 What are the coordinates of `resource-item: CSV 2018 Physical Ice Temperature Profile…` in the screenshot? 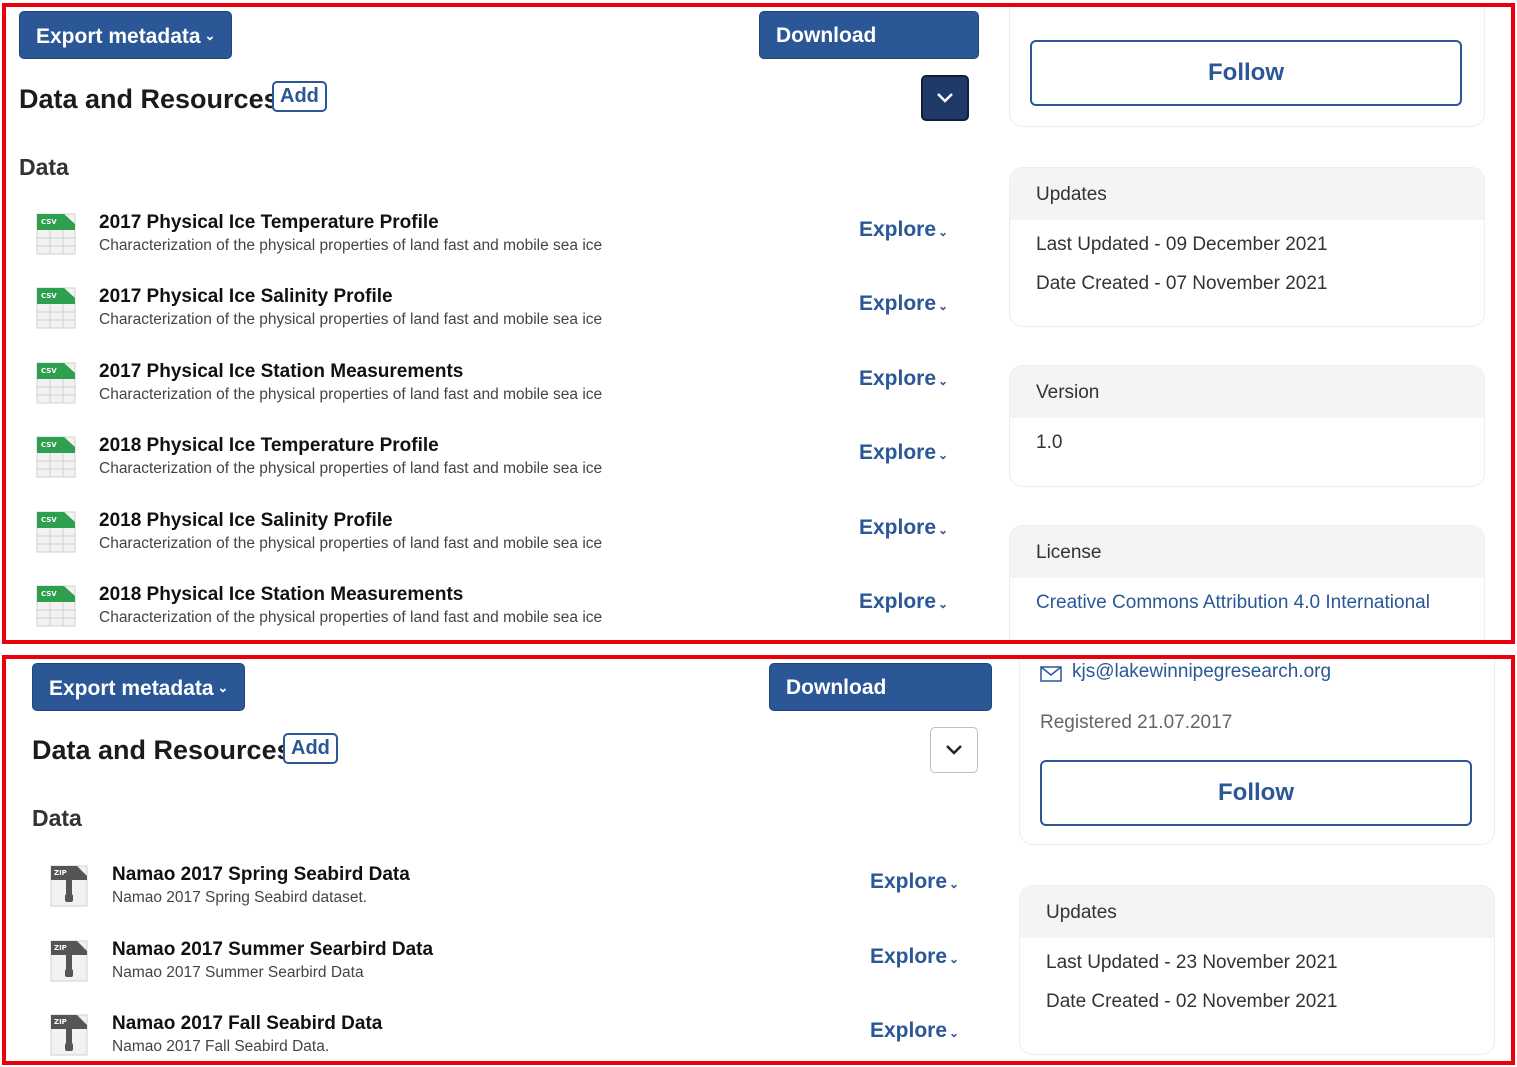 It's located at (489, 465).